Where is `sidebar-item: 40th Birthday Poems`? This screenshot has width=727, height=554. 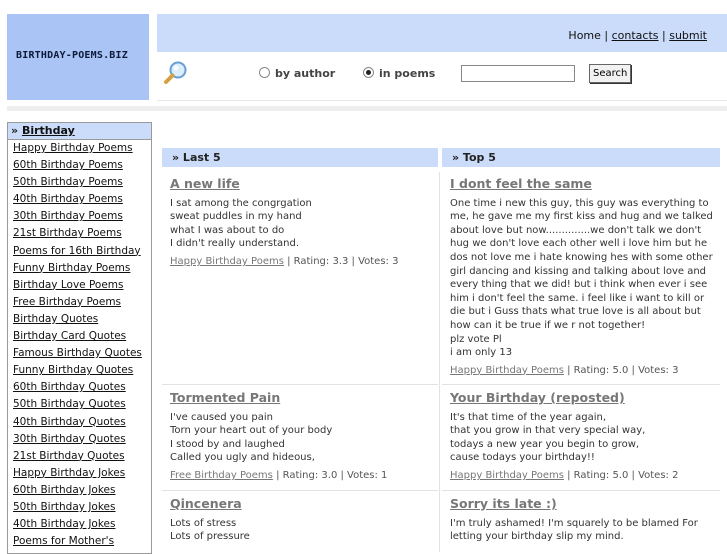 sidebar-item: 40th Birthday Poems is located at coordinates (82, 199).